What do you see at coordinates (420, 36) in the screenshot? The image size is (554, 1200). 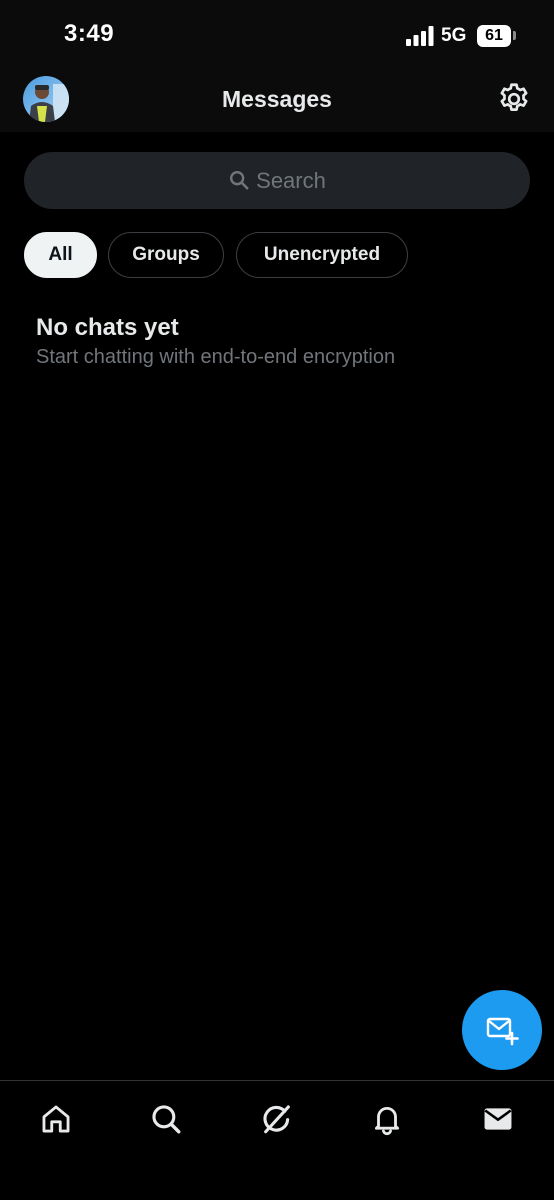 I see `cellular-signal-icon` at bounding box center [420, 36].